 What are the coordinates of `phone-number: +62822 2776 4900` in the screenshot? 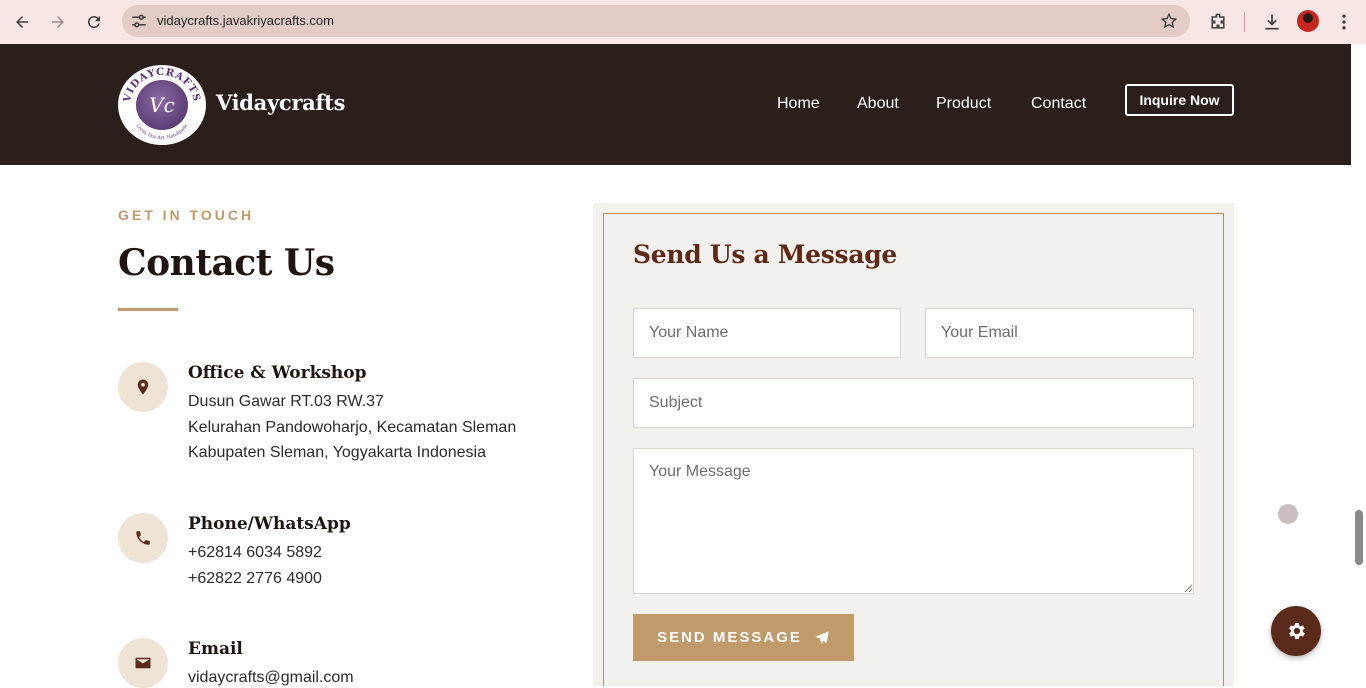 It's located at (255, 579).